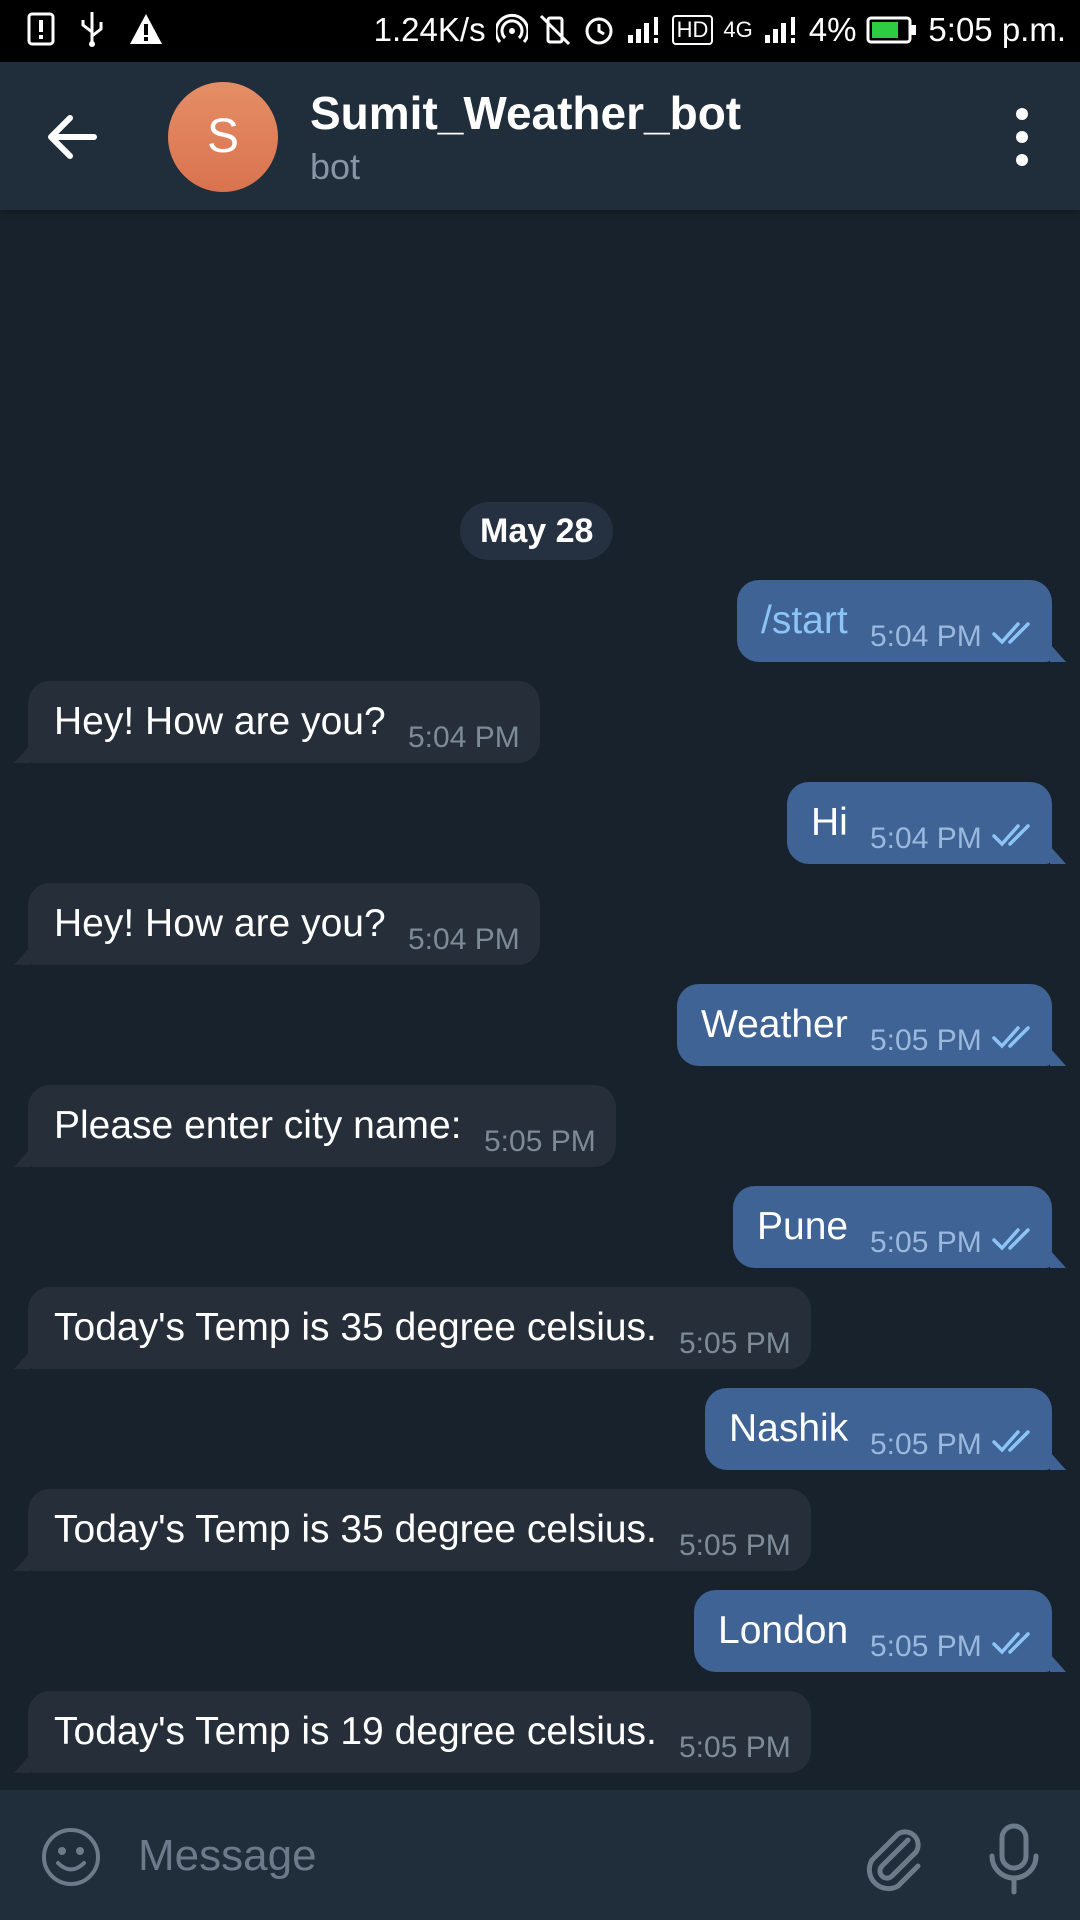 The width and height of the screenshot is (1080, 1920). I want to click on avatar: S, so click(223, 137).